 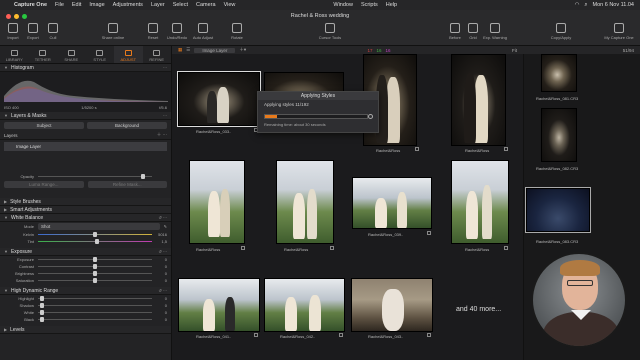 What do you see at coordinates (158, 5) in the screenshot?
I see `menu-layer: Layer` at bounding box center [158, 5].